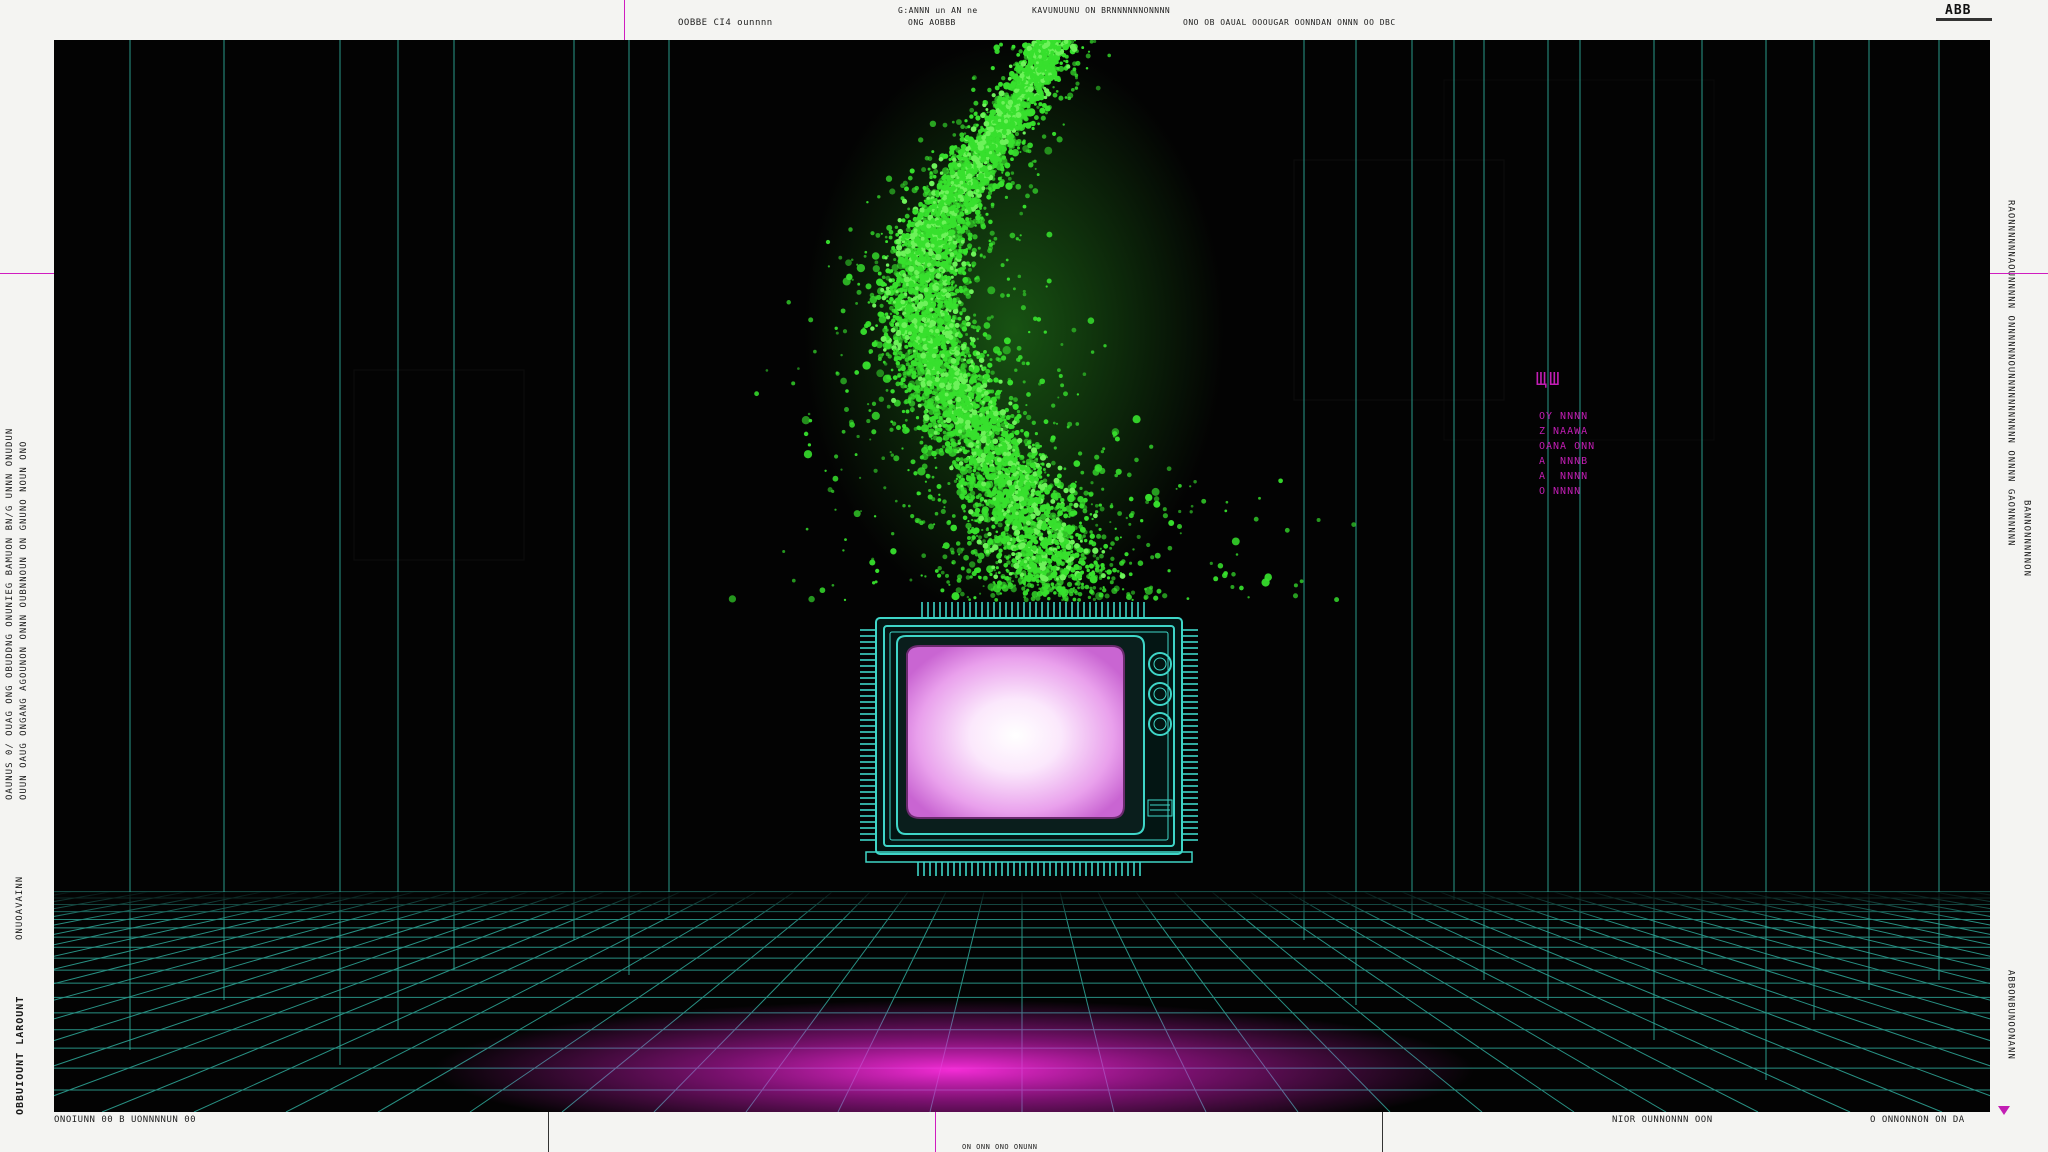 The height and width of the screenshot is (1152, 2048). I want to click on footer-center-label: ON ONN ONO ONUNN, so click(1000, 1147).